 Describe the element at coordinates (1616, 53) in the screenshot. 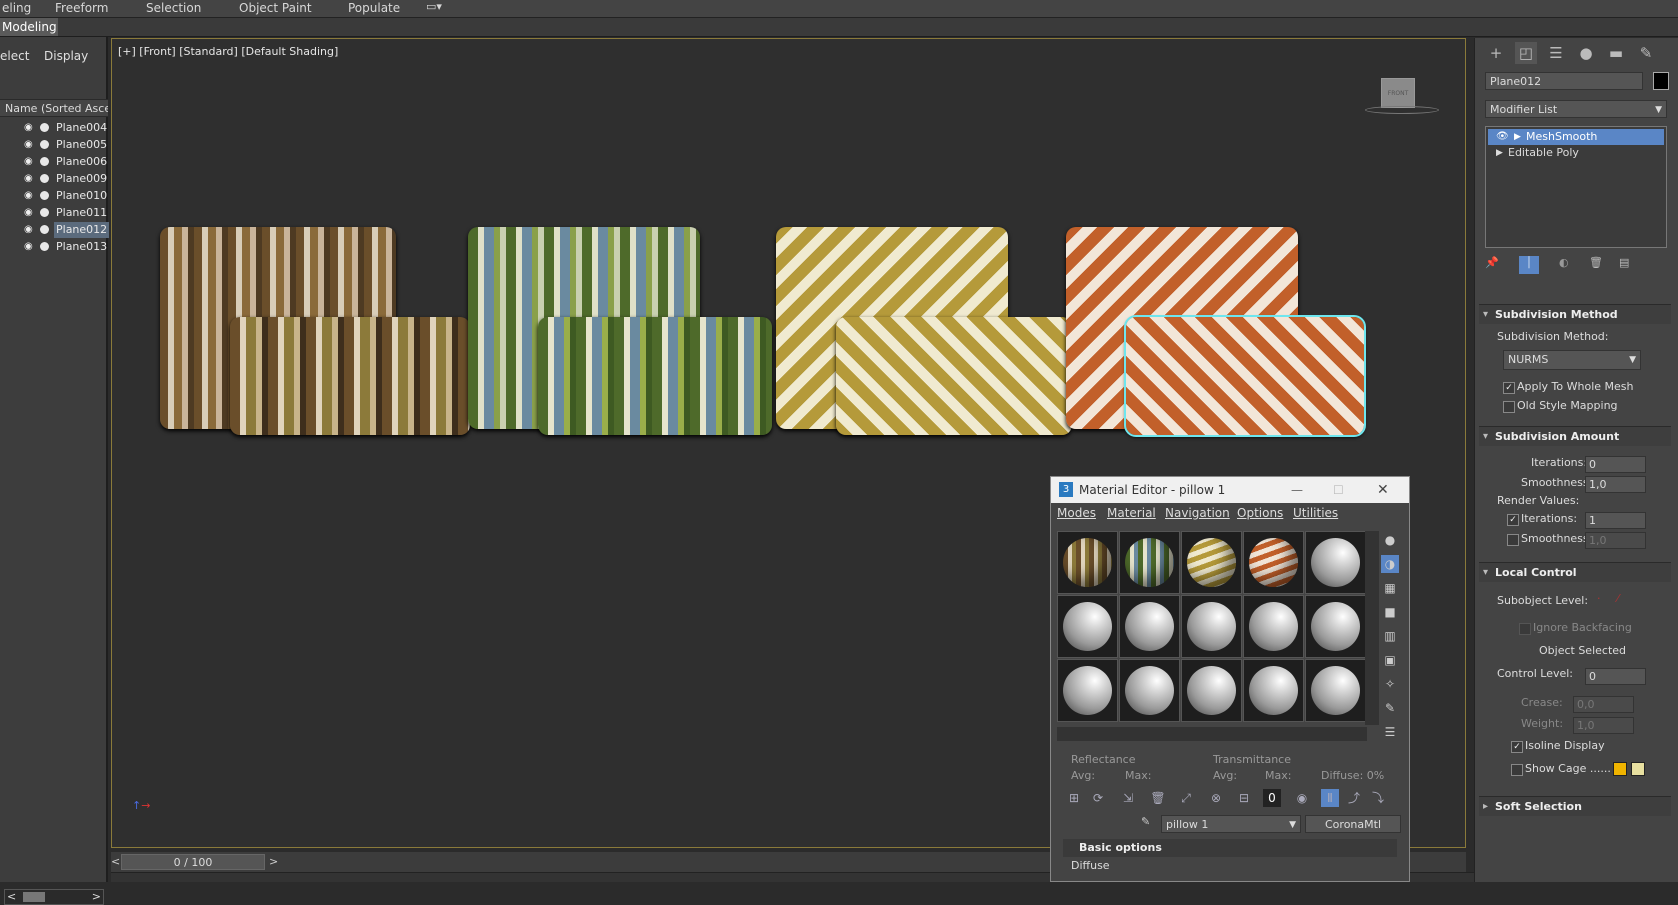

I see `display-tab-icon: ▬` at that location.